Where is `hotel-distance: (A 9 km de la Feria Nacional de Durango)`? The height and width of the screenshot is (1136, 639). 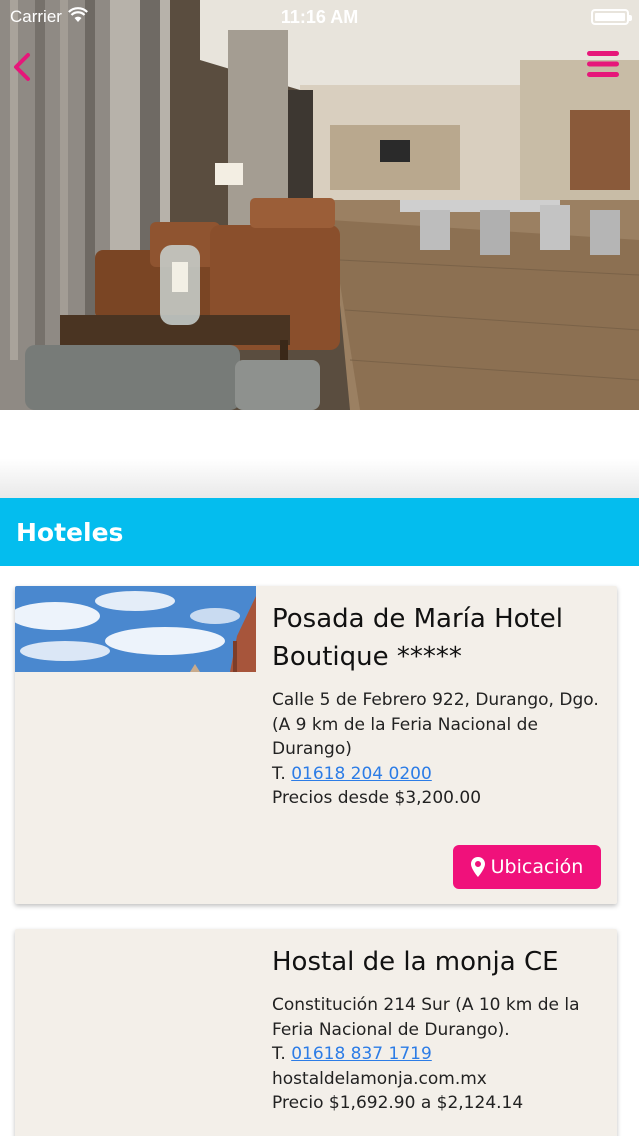 hotel-distance: (A 9 km de la Feria Nacional de Durango) is located at coordinates (405, 737).